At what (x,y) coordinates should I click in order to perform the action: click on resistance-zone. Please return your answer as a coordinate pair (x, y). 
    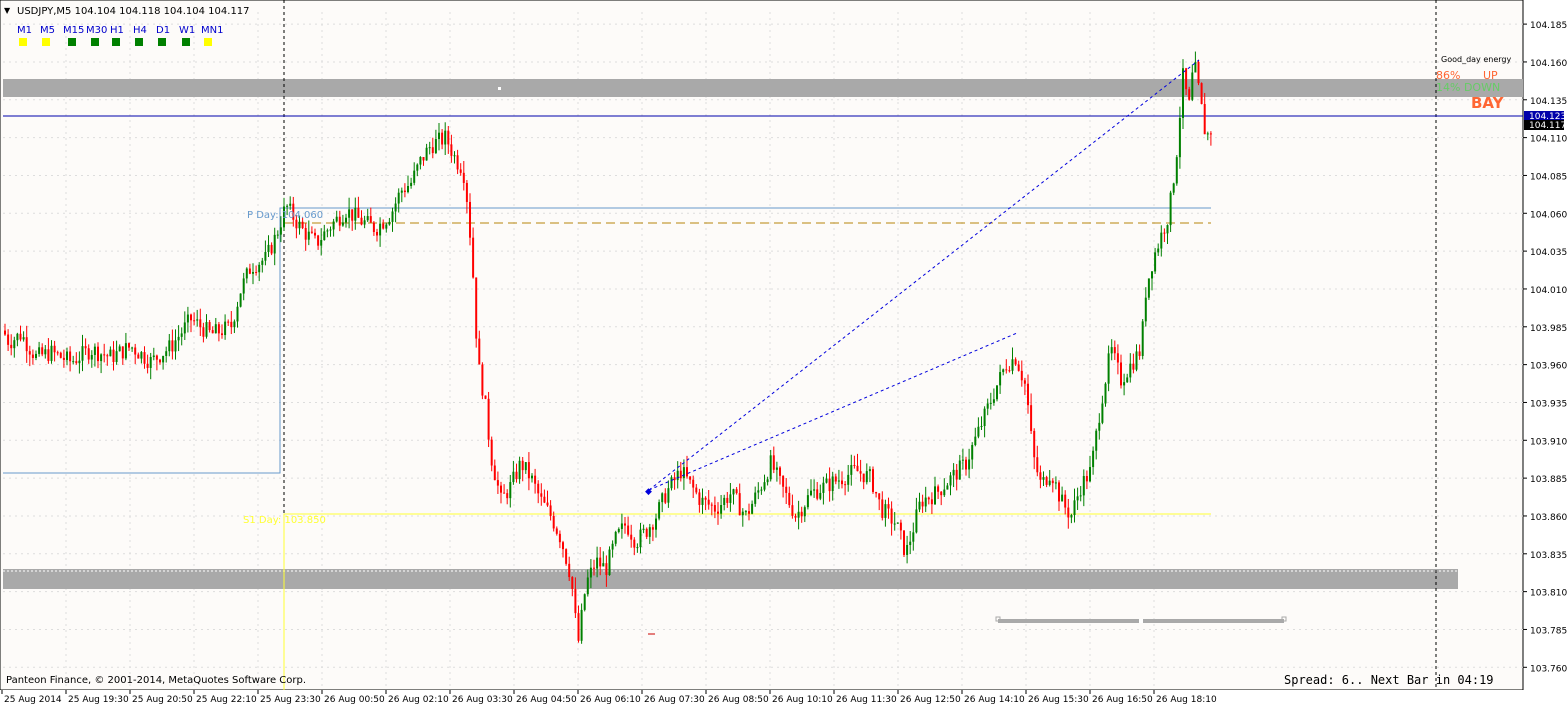
    Looking at the image, I should click on (763, 88).